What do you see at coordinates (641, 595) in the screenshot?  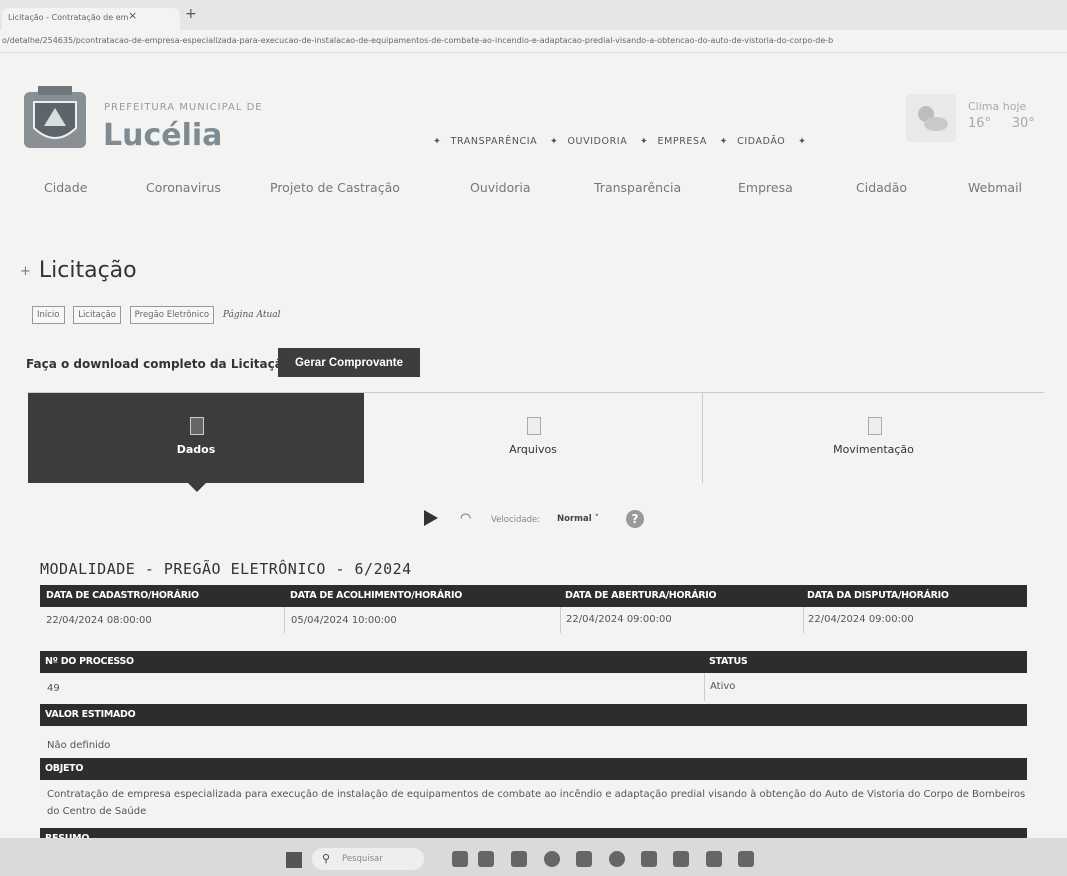 I see `header-abertura: DATA DE ABERTURA/HORÁRIO` at bounding box center [641, 595].